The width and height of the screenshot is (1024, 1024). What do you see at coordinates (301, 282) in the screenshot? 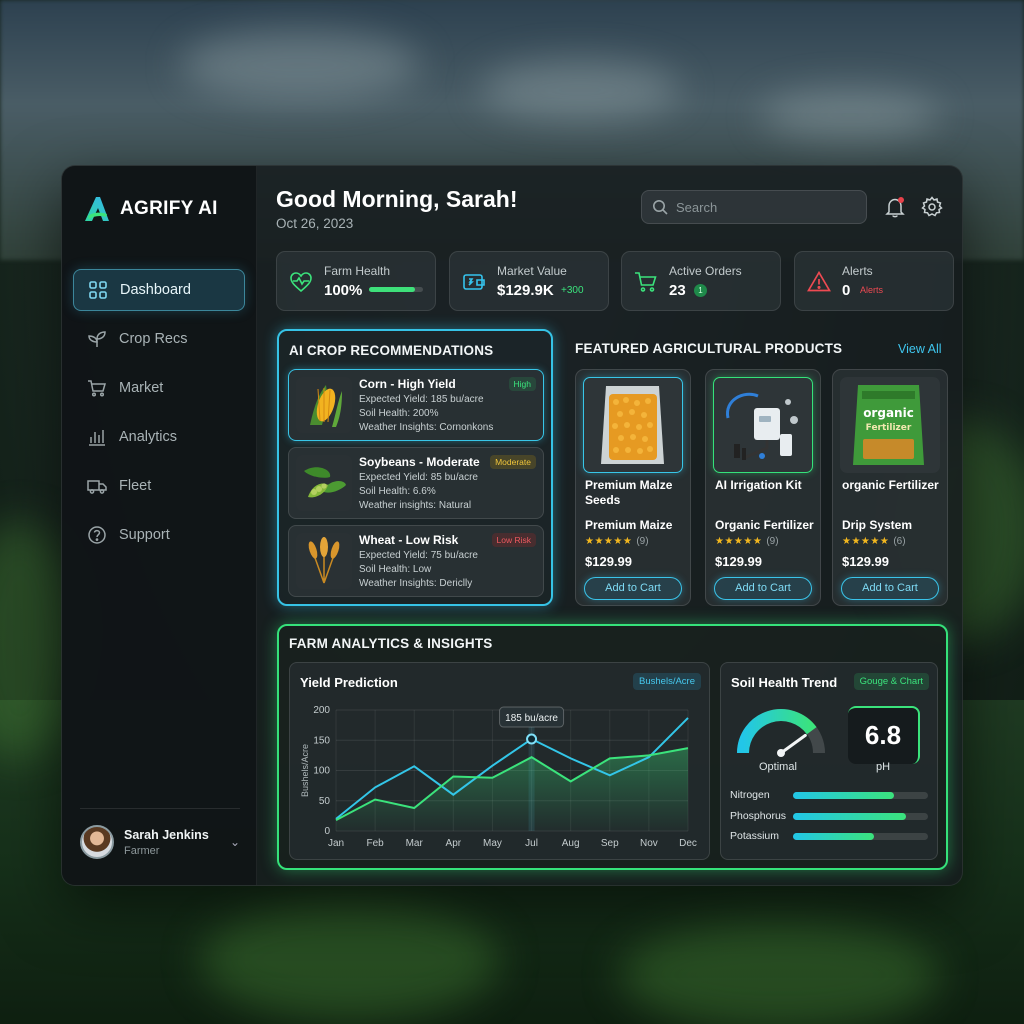
I see `heart-pulse-icon` at bounding box center [301, 282].